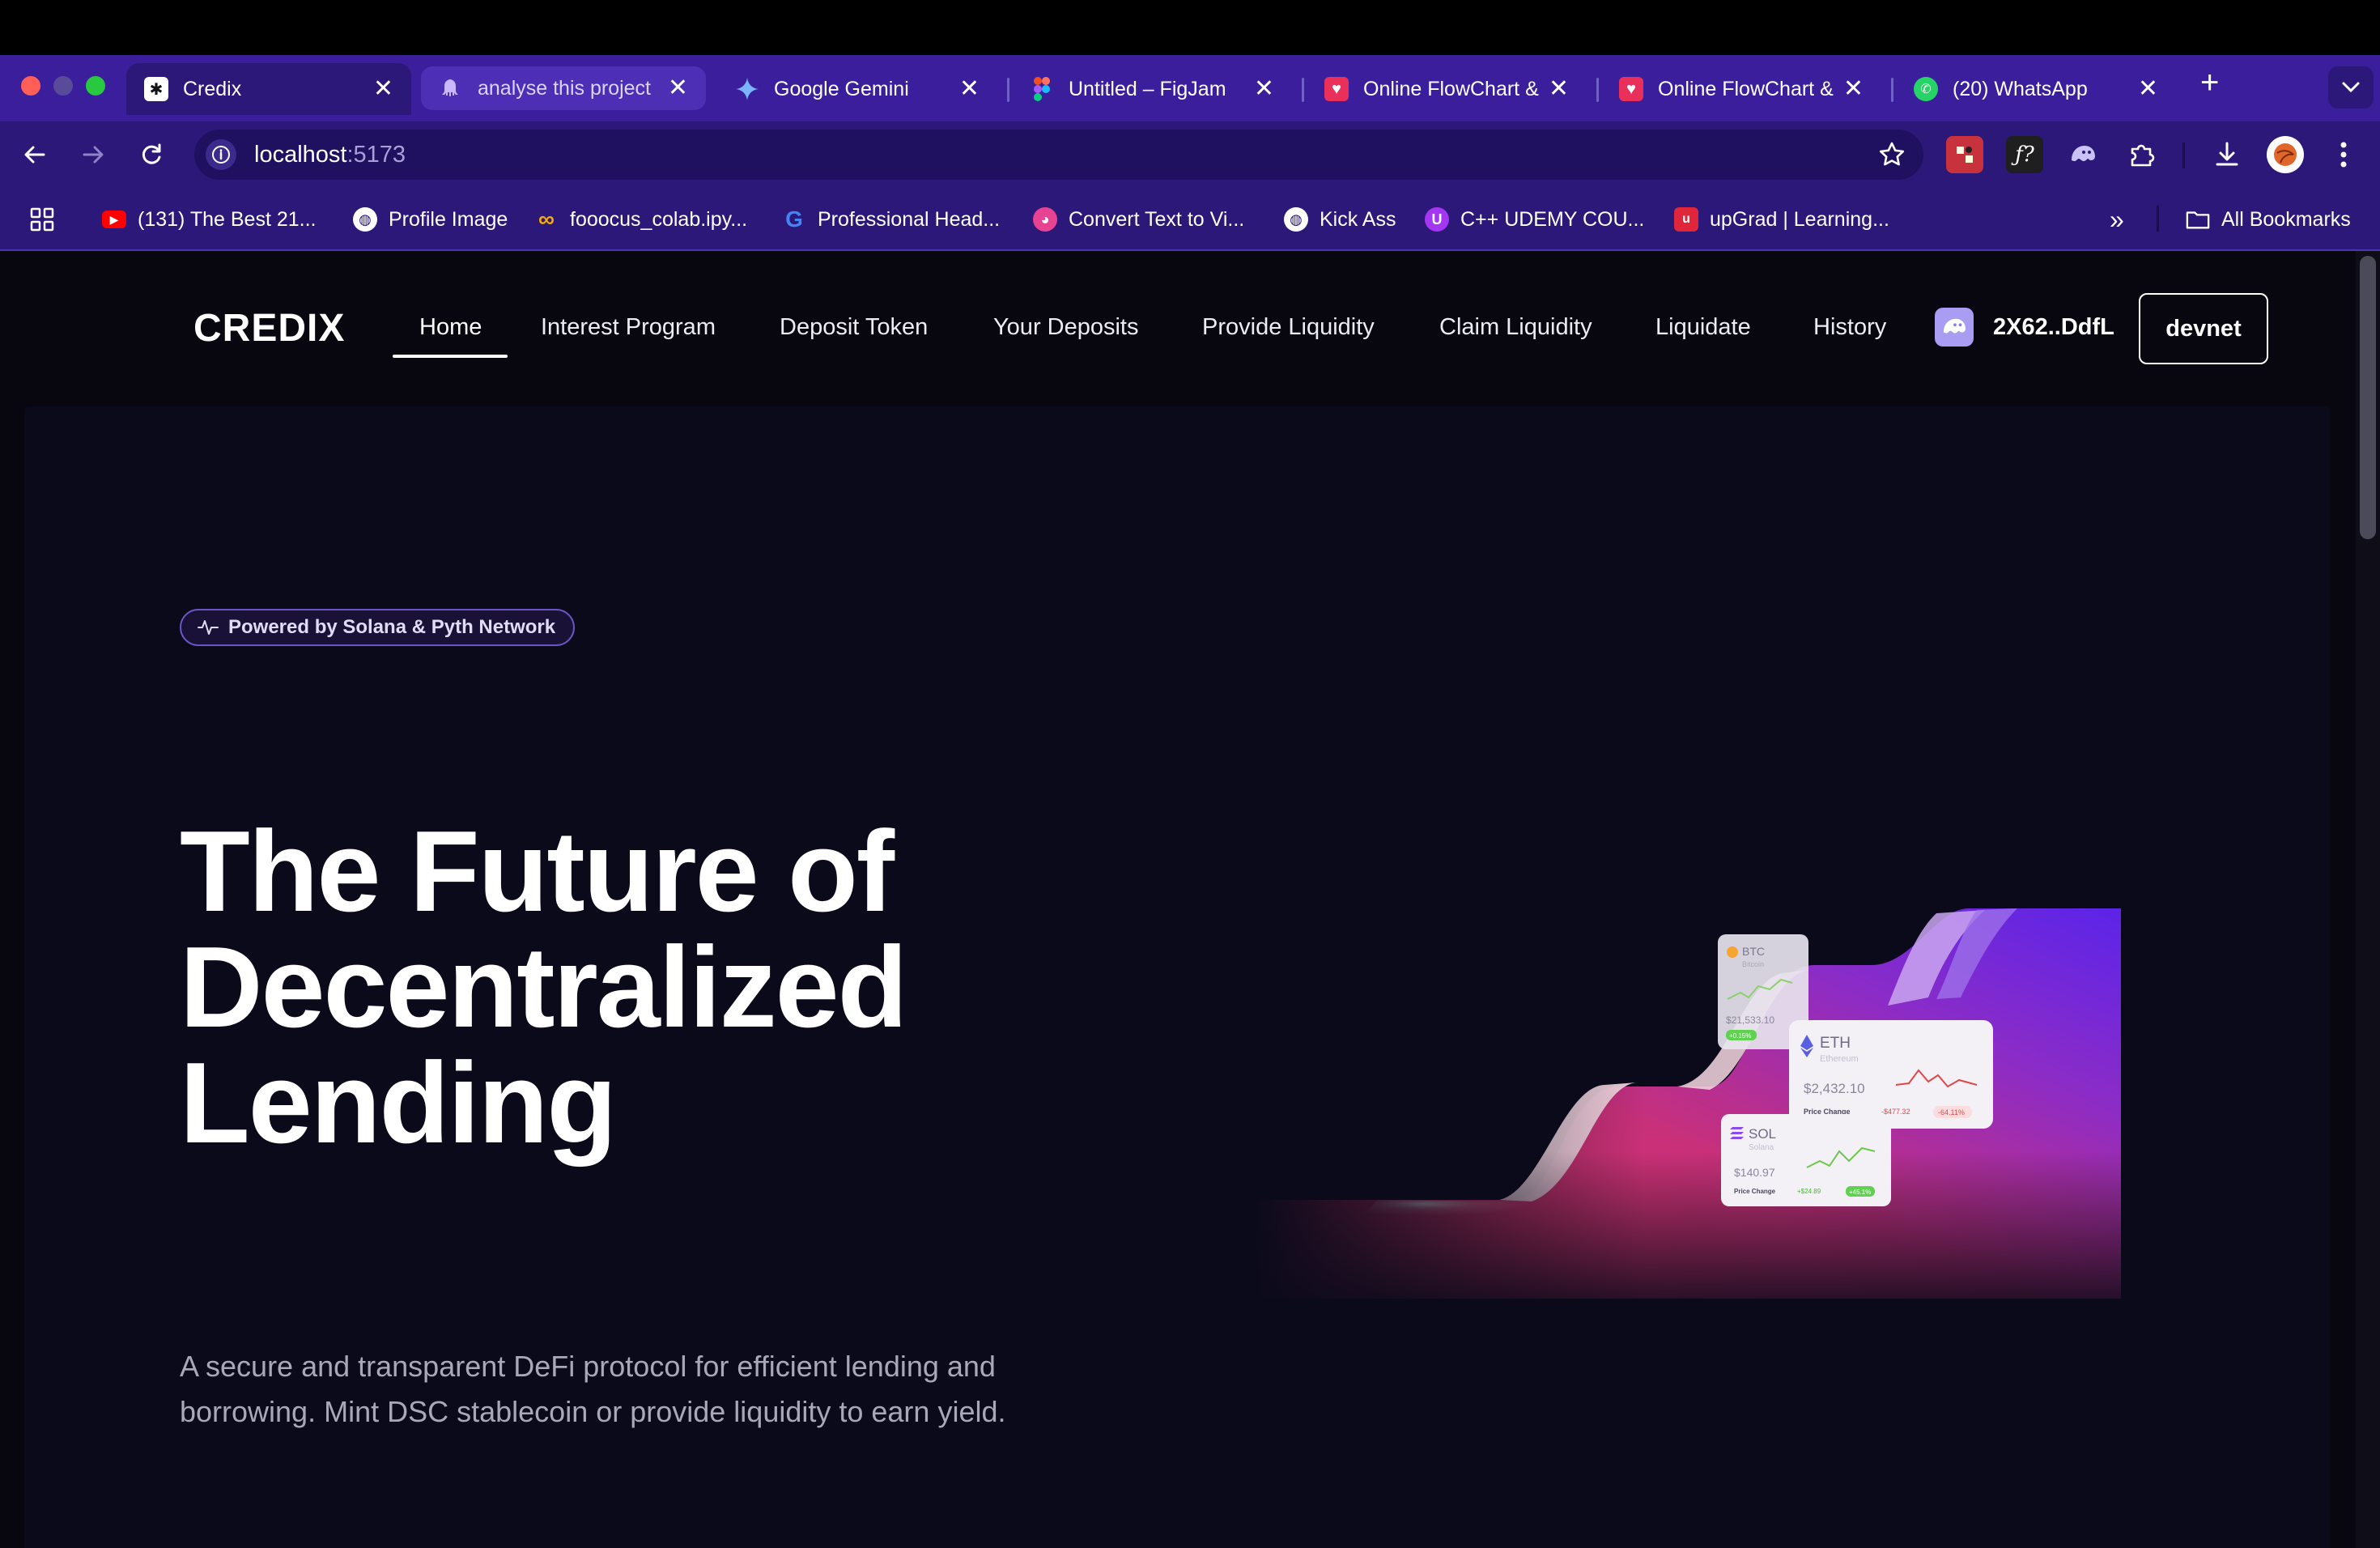 The image size is (2380, 1548). What do you see at coordinates (268, 89) in the screenshot?
I see `tab-credix: ✱ Credix ✕` at bounding box center [268, 89].